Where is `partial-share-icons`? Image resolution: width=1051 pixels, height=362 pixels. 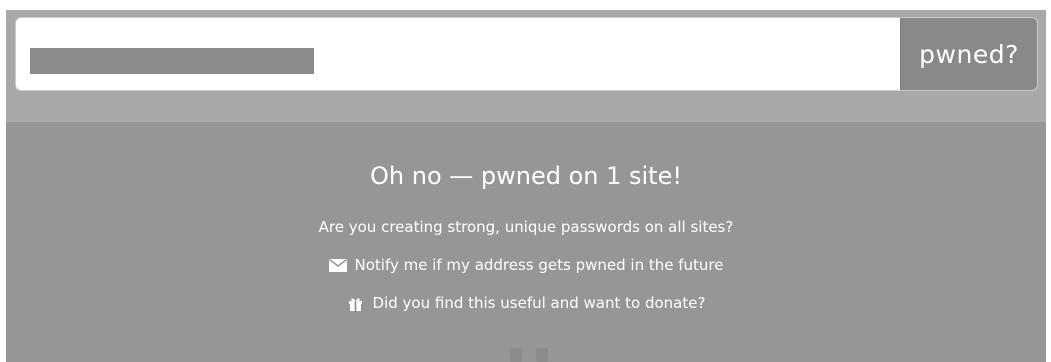
partial-share-icons is located at coordinates (536, 352).